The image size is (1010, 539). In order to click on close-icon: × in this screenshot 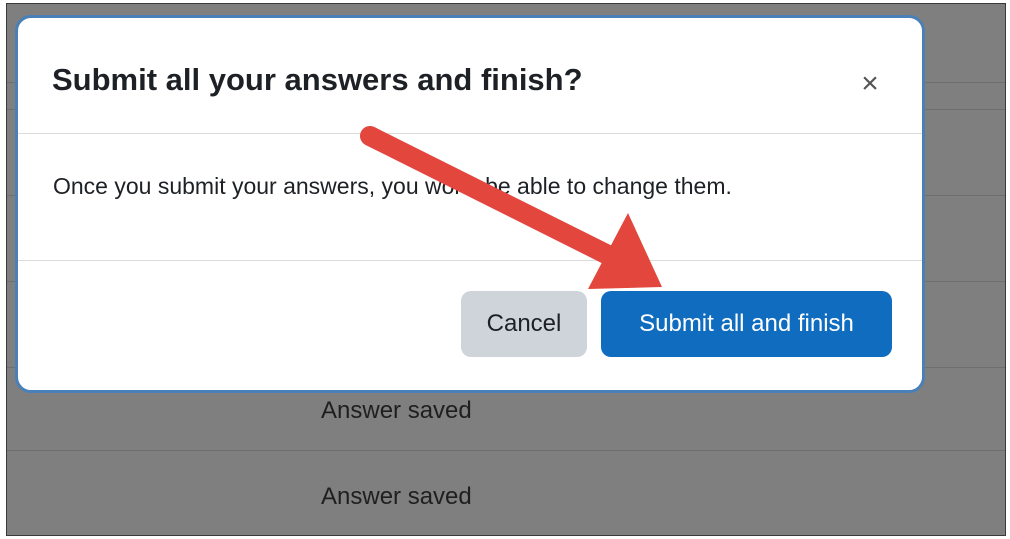, I will do `click(870, 83)`.